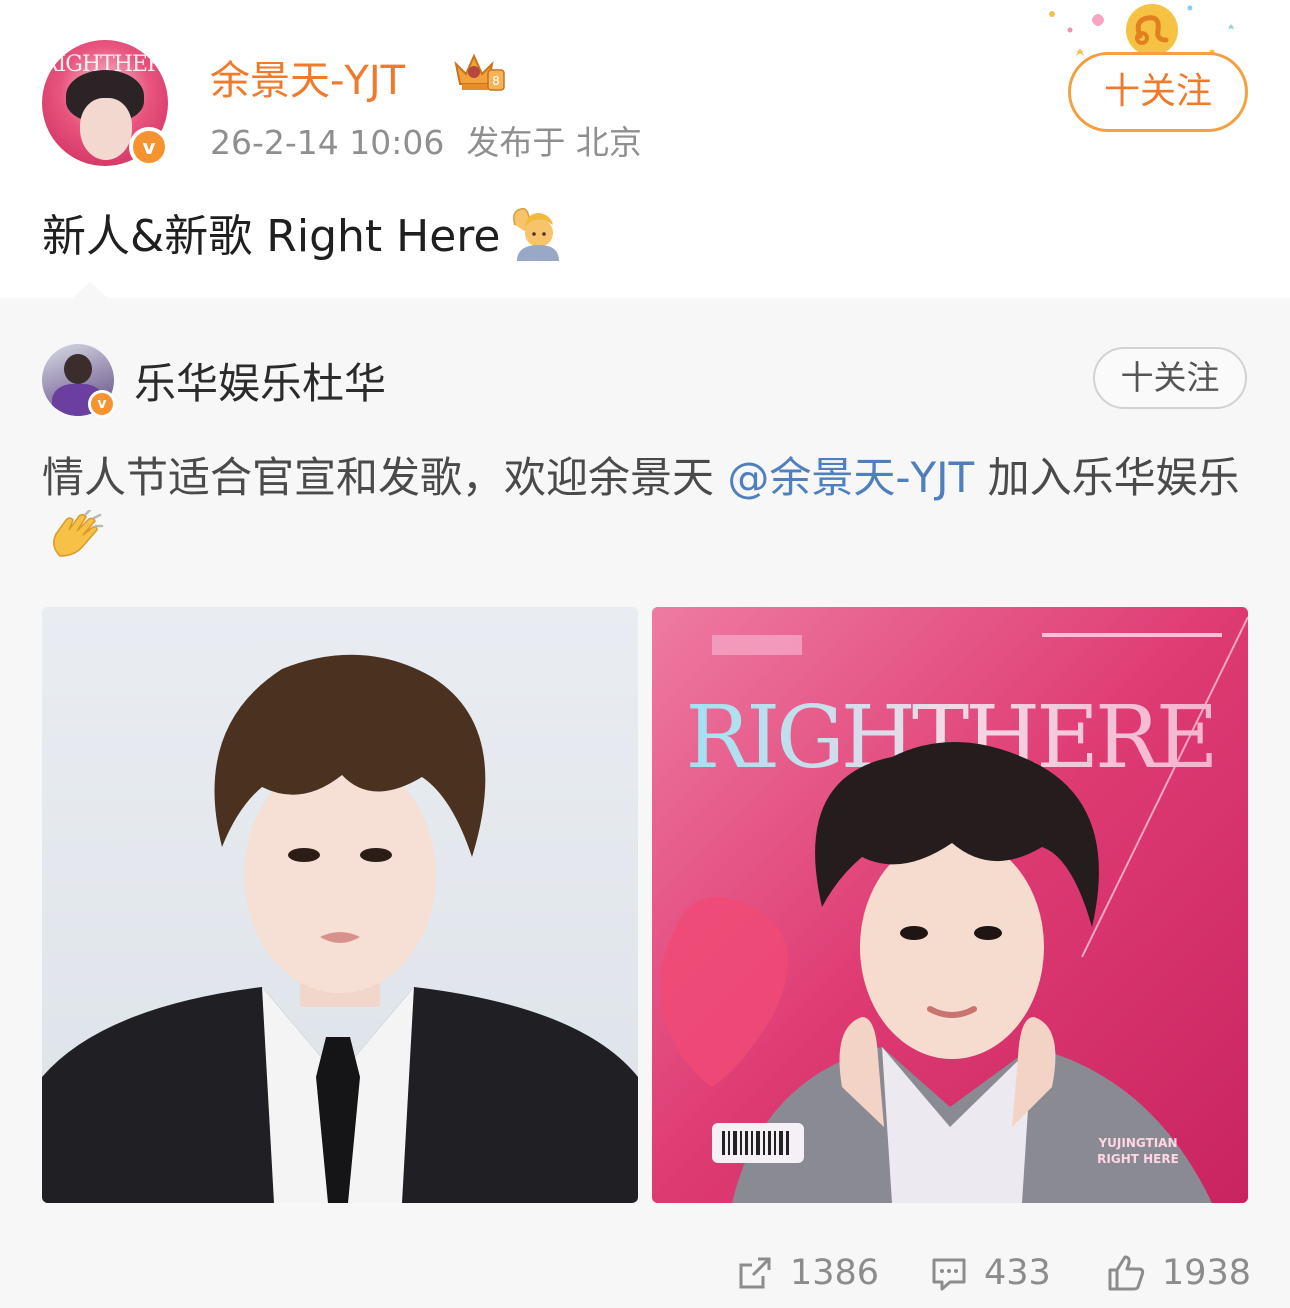 The width and height of the screenshot is (1290, 1308). Describe the element at coordinates (496, 81) in the screenshot. I see `svg-text: 8` at that location.